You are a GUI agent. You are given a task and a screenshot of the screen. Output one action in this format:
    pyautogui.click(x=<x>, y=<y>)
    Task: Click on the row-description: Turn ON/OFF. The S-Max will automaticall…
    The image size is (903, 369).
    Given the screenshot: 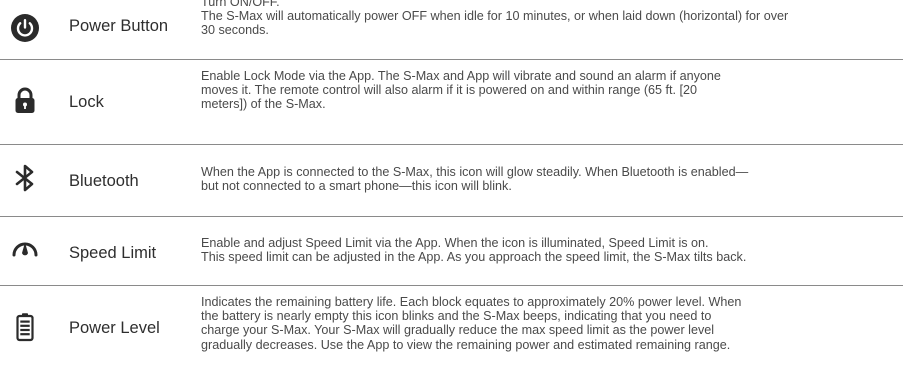 What is the action you would take?
    pyautogui.click(x=549, y=19)
    